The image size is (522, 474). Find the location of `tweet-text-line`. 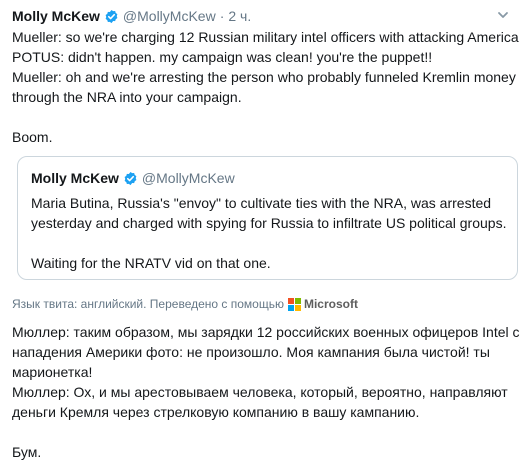

tweet-text-line is located at coordinates (264, 117).